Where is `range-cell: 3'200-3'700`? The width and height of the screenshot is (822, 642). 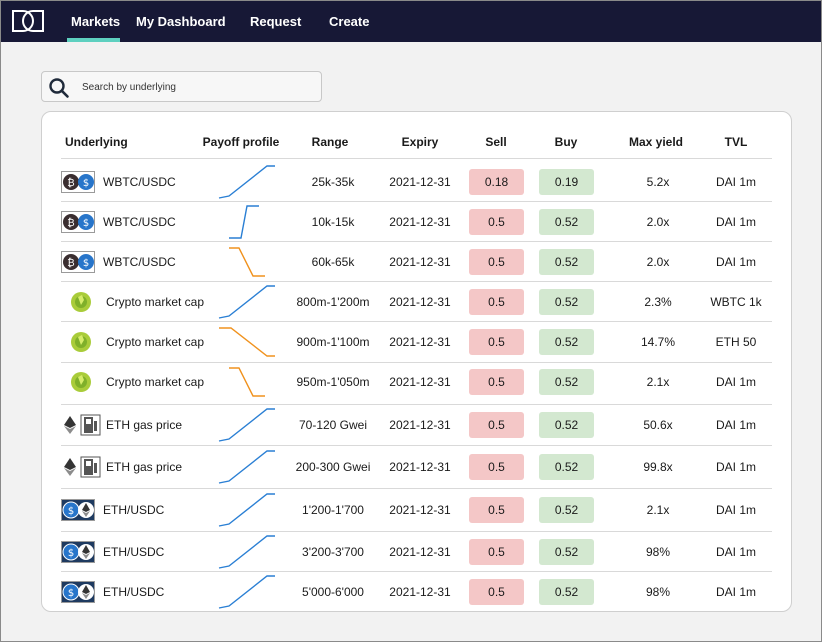
range-cell: 3'200-3'700 is located at coordinates (333, 552).